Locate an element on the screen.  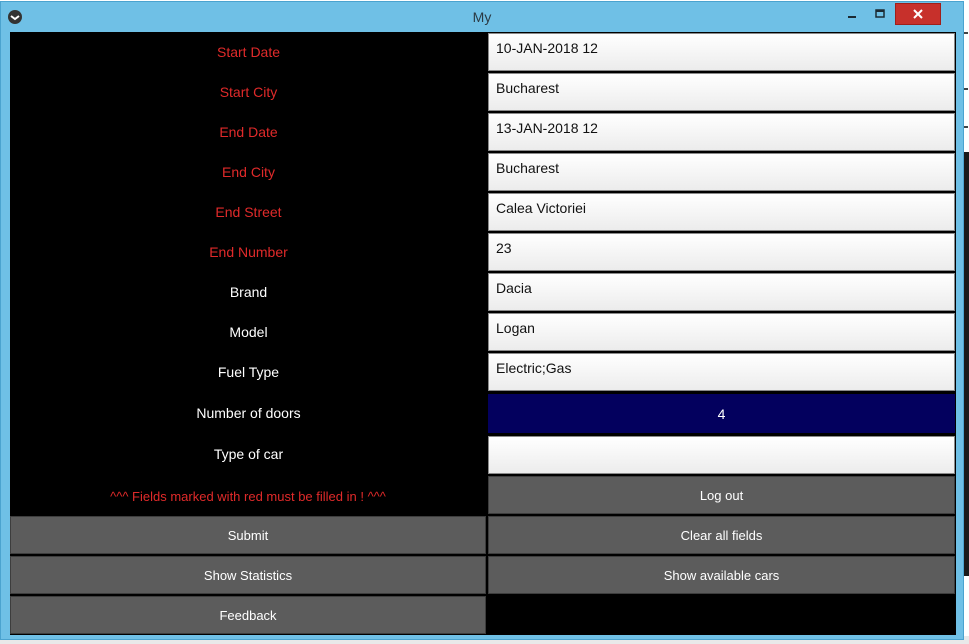
label-brand: Brand is located at coordinates (248, 292).